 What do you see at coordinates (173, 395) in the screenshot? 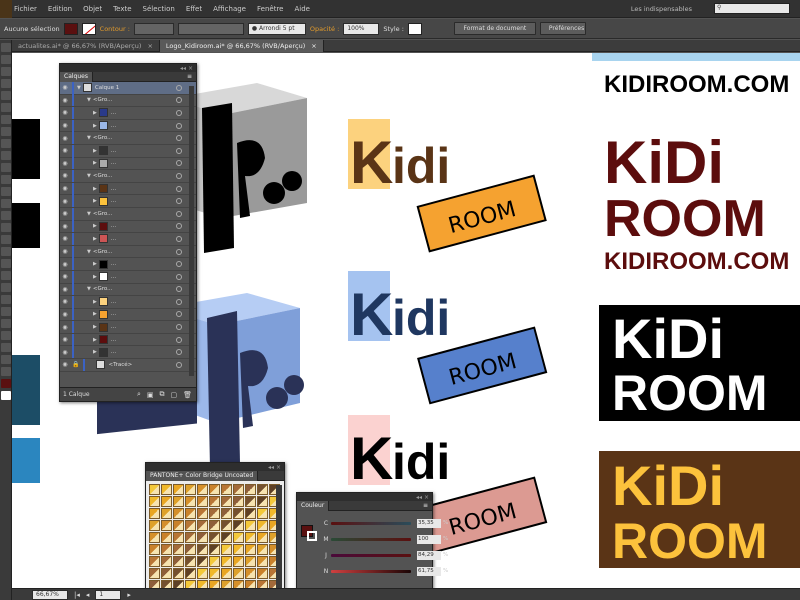
I see `new-layer-icon: ▢` at bounding box center [173, 395].